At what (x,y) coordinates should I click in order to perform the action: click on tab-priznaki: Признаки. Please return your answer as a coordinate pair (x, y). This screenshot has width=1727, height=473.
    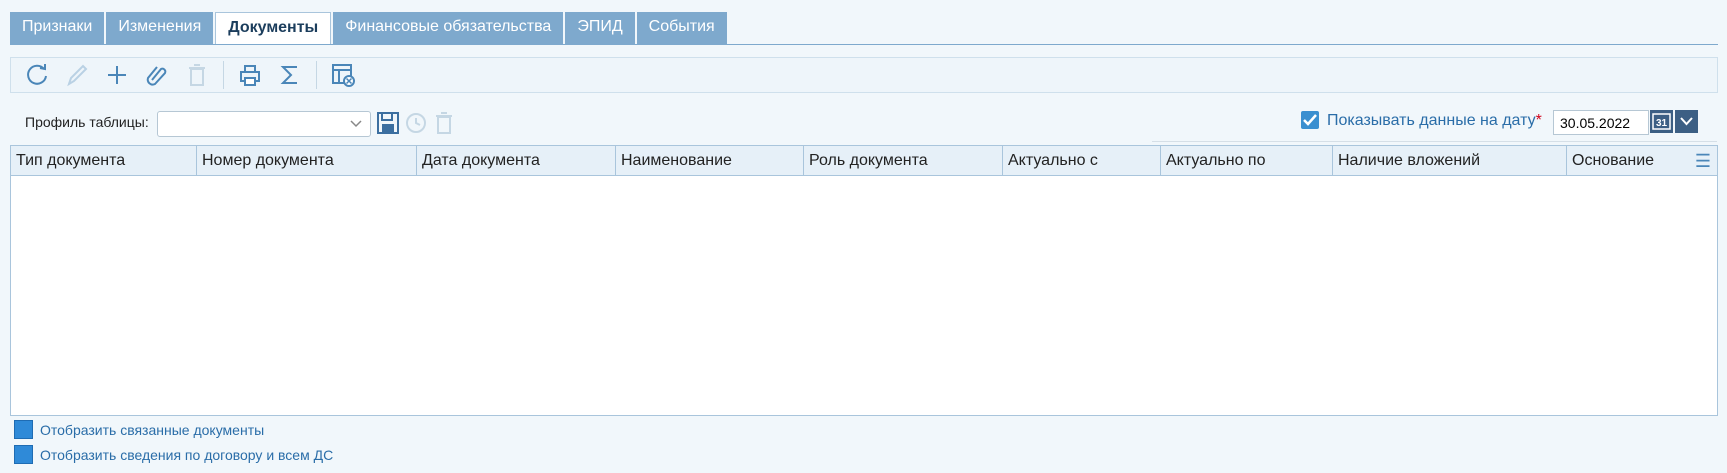
    Looking at the image, I should click on (57, 28).